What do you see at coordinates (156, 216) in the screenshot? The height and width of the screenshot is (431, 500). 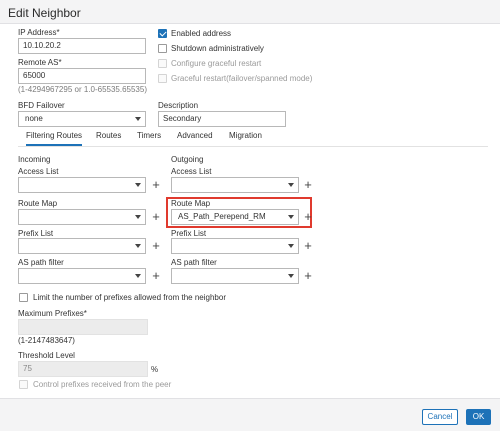 I see `add-incoming-route-map-icon: +` at bounding box center [156, 216].